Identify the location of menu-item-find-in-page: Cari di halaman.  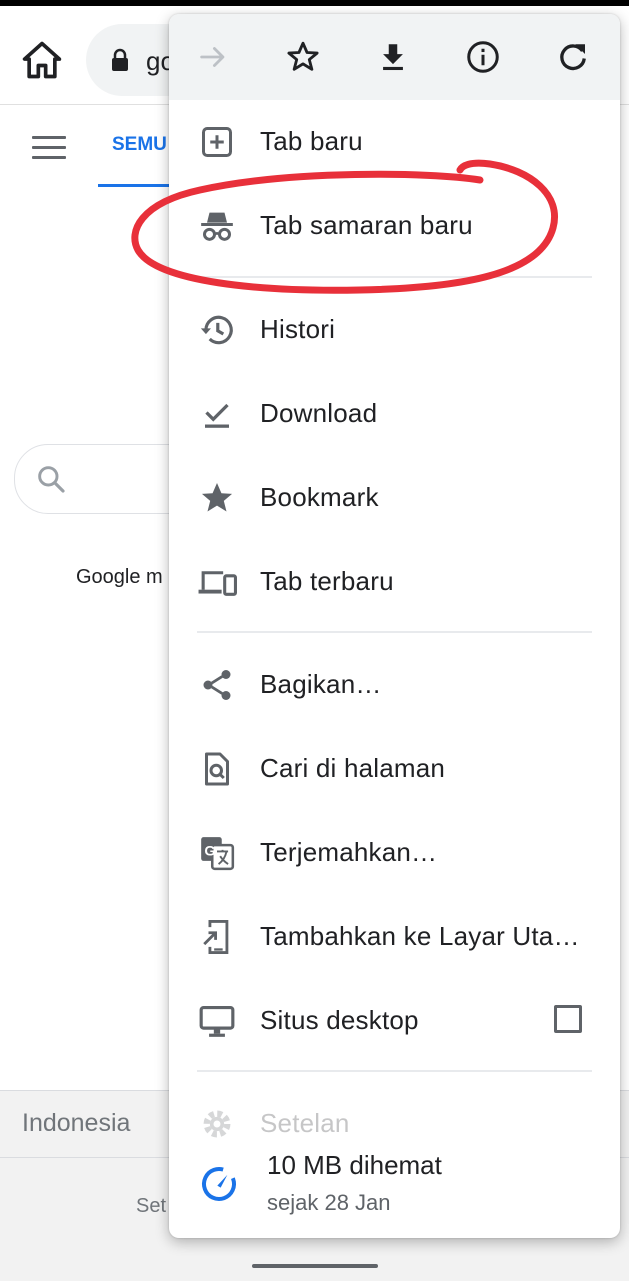
(394, 769).